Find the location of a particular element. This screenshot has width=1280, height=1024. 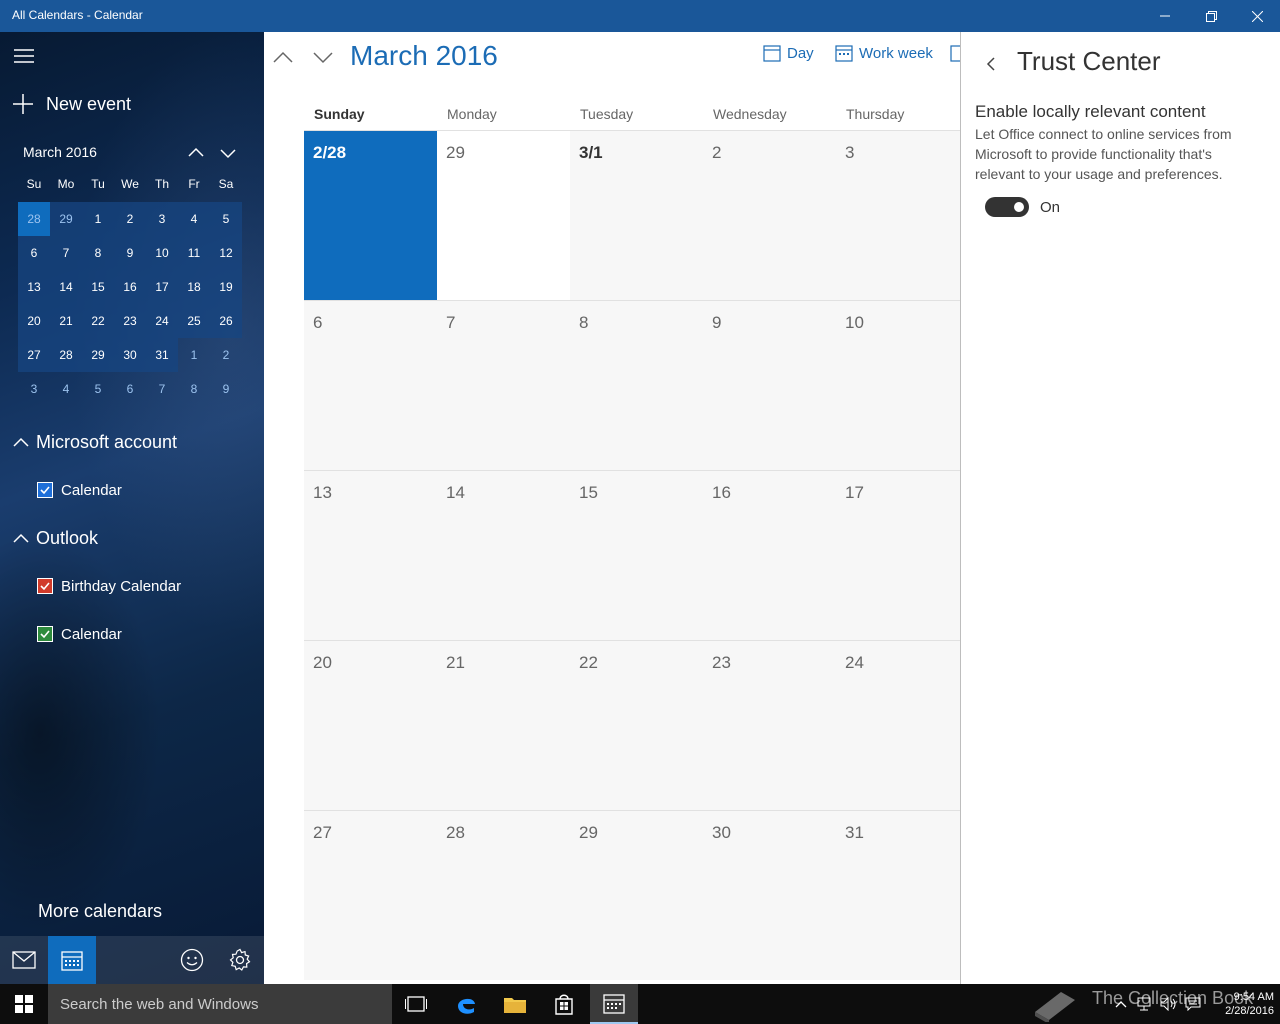

mini-calendar-day: 26 is located at coordinates (226, 321).